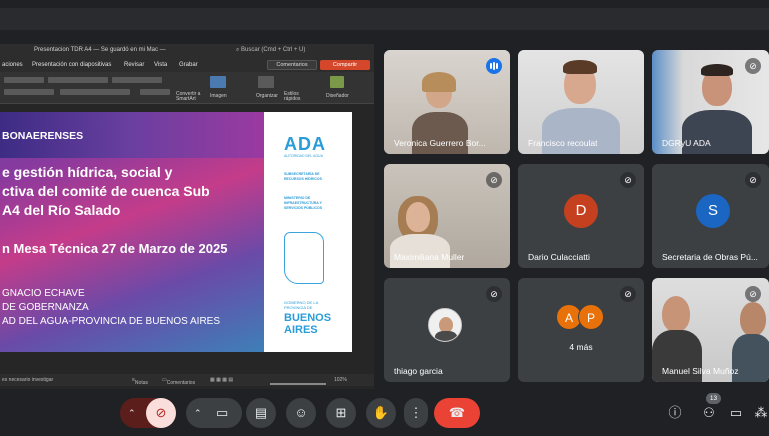 This screenshot has height=436, width=769. What do you see at coordinates (140, 381) in the screenshot?
I see `notes-button: ≡ Notas` at bounding box center [140, 381].